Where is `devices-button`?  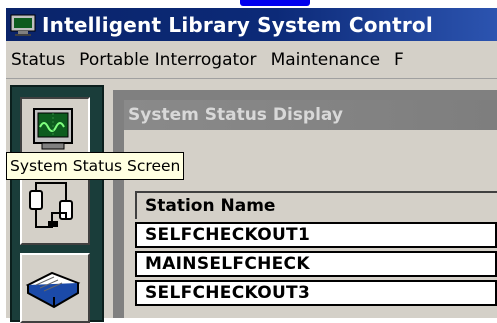 devices-button is located at coordinates (55, 210).